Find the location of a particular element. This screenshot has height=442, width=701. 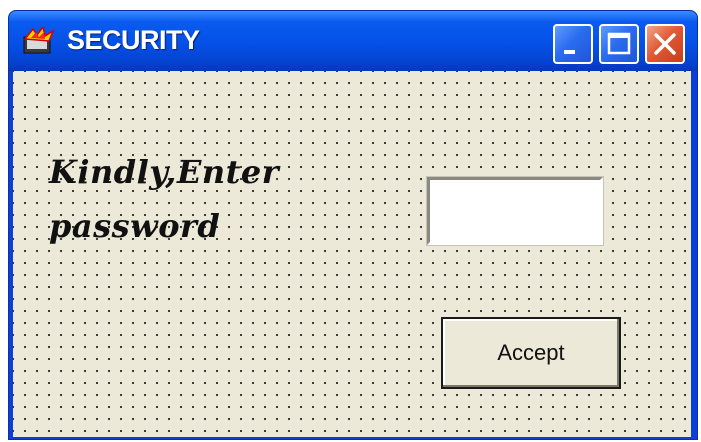

close-icon is located at coordinates (665, 44).